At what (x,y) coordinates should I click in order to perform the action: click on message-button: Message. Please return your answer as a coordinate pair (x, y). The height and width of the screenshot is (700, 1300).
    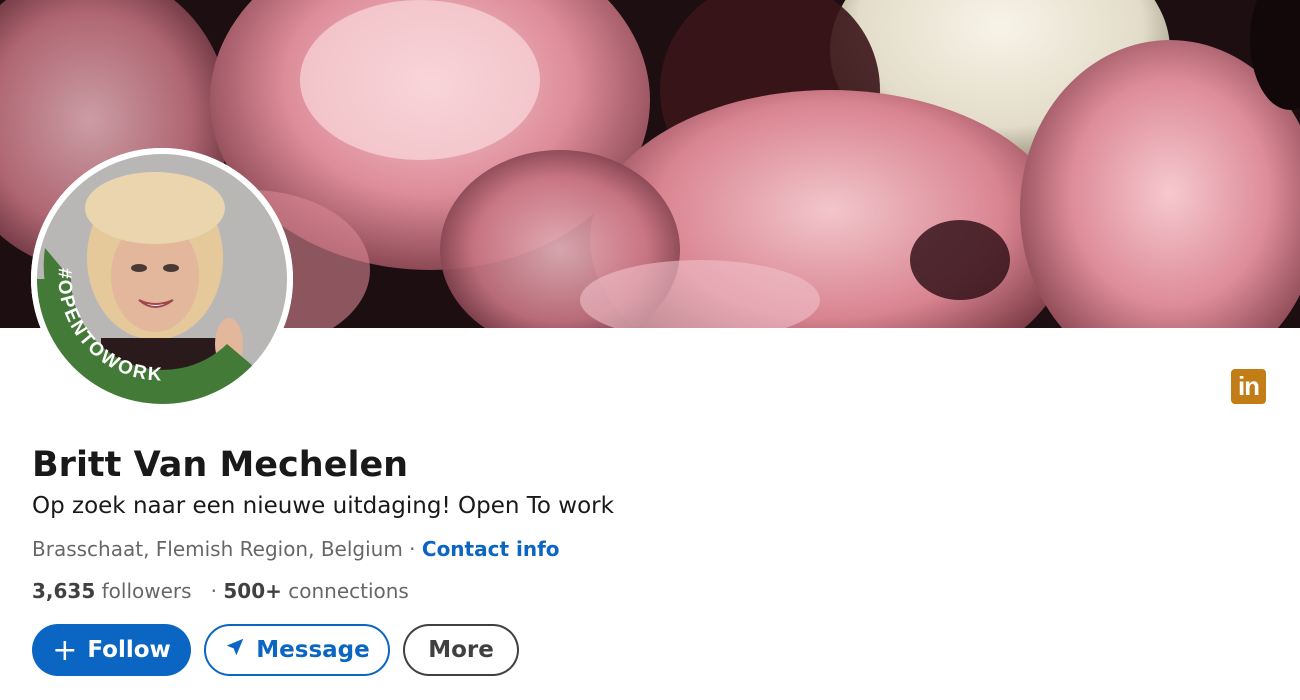
    Looking at the image, I should click on (297, 650).